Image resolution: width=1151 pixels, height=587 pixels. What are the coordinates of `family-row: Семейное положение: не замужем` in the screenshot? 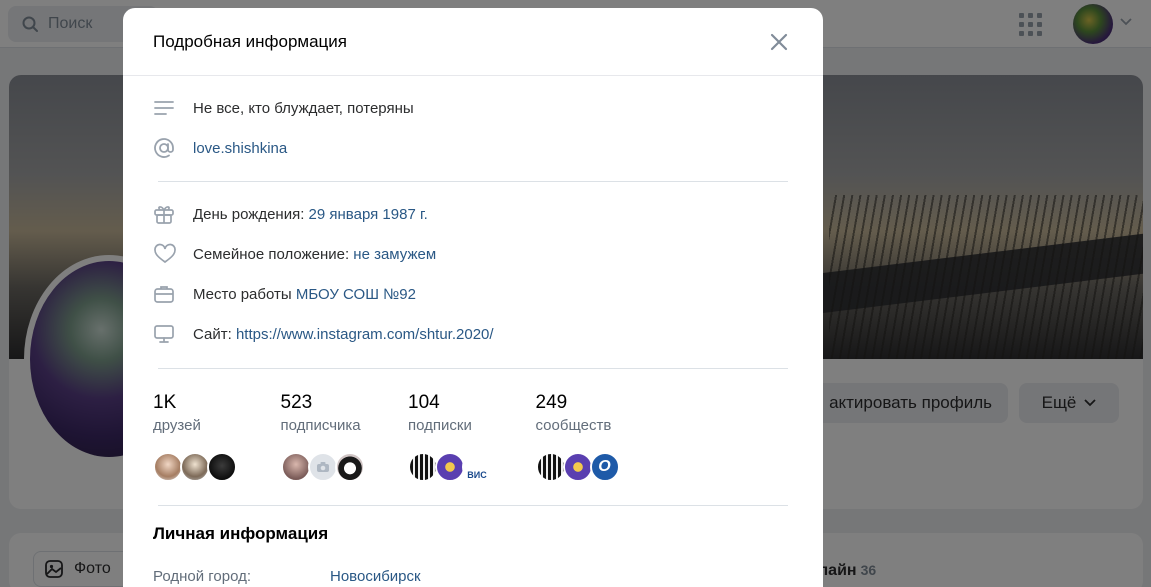 It's located at (470, 254).